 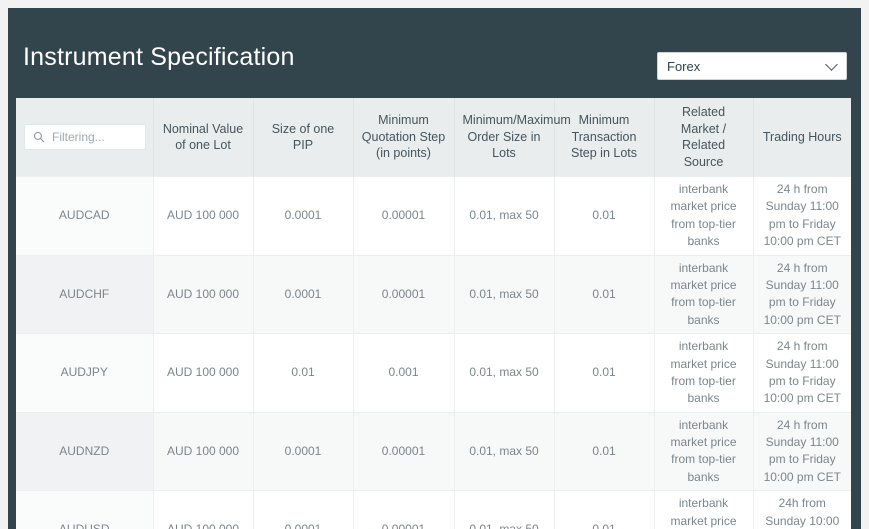 I want to click on filter-input, so click(x=94, y=137).